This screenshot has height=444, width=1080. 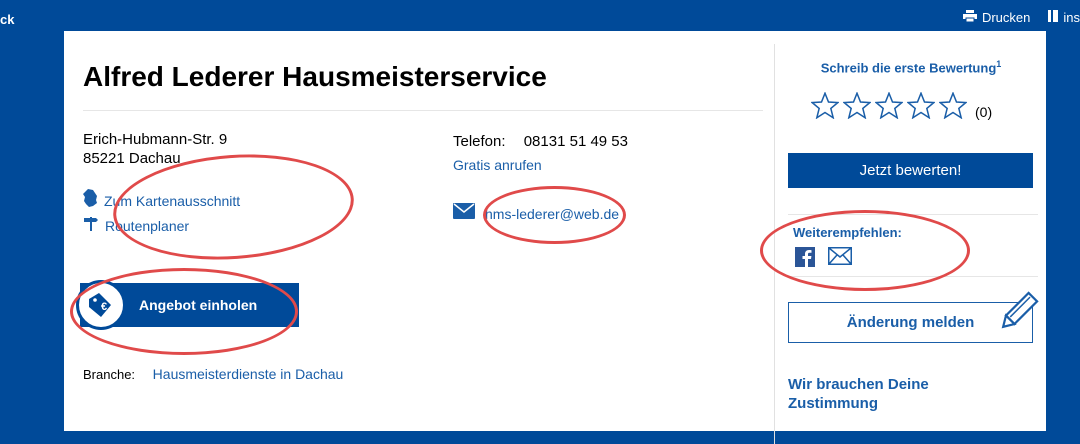 I want to click on rating-stars: (0), so click(x=901, y=107).